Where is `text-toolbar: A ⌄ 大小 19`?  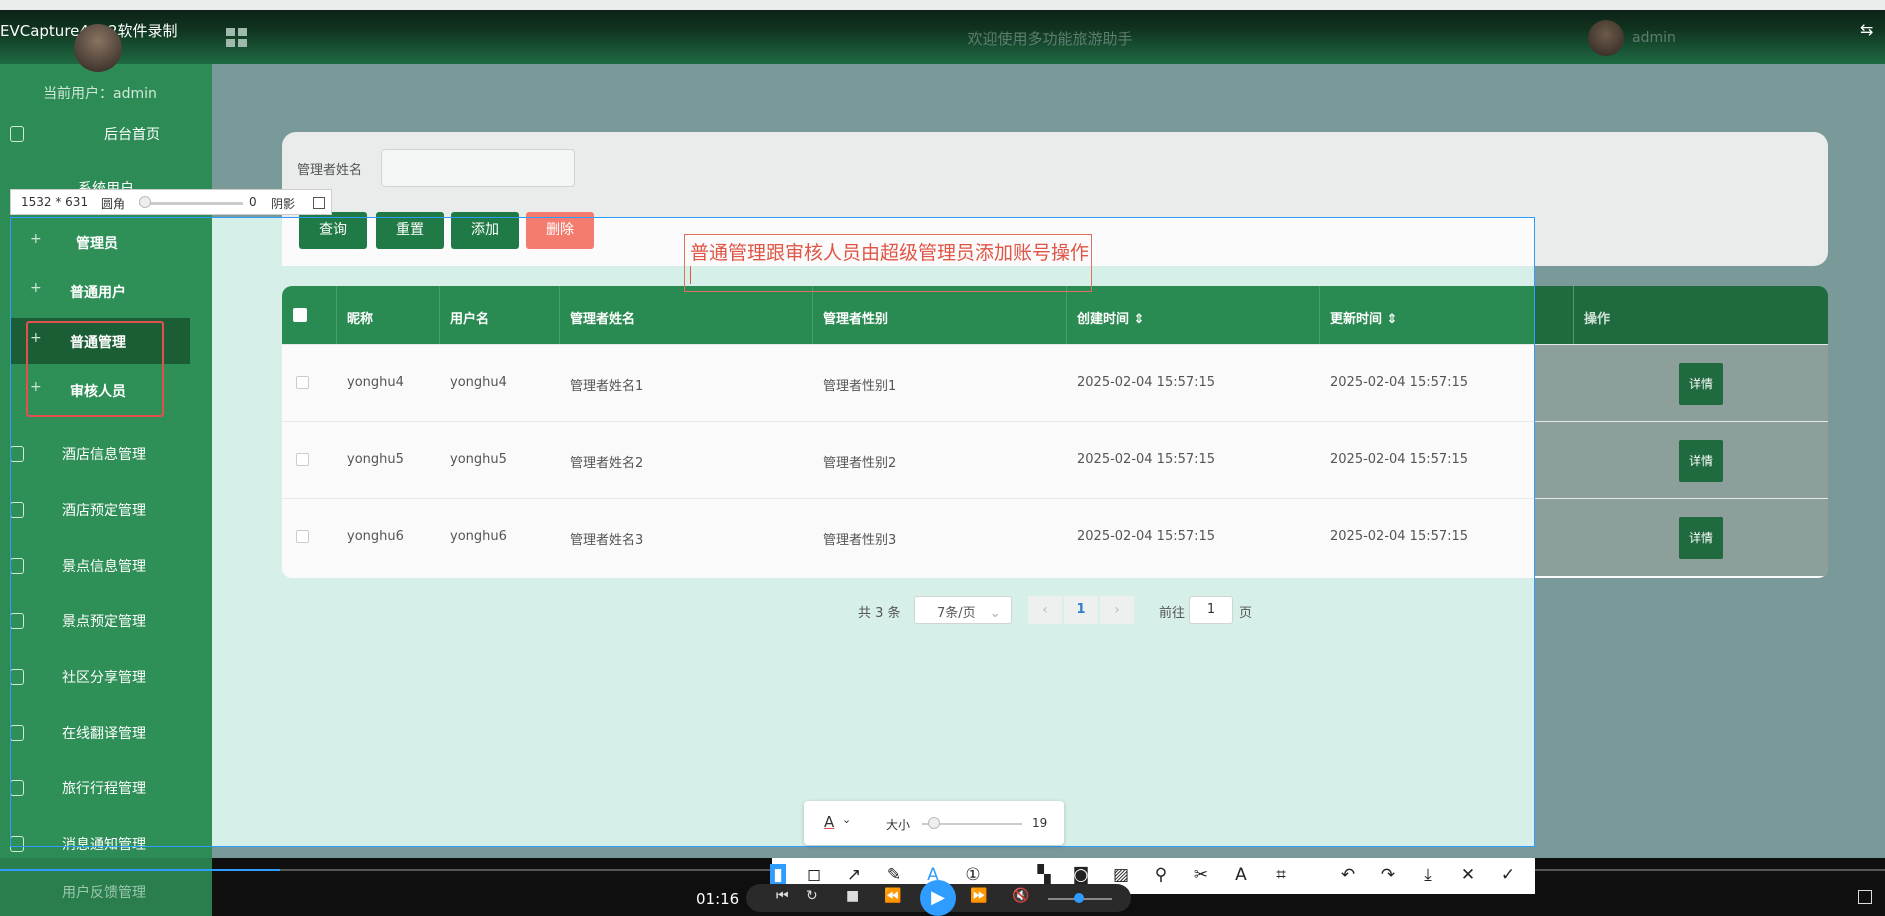
text-toolbar: A ⌄ 大小 19 is located at coordinates (934, 823).